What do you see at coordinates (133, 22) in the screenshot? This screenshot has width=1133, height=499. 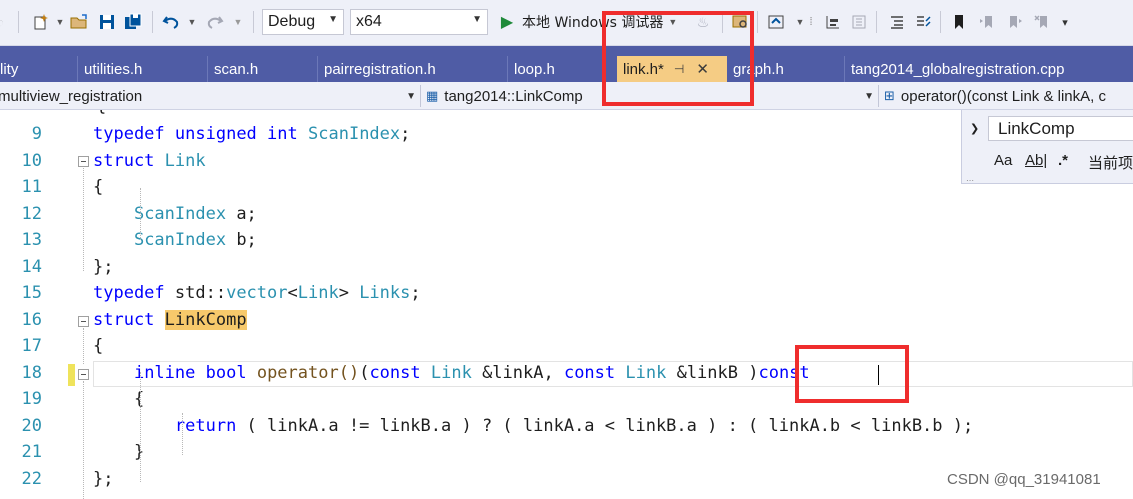 I see `save-all-icon` at bounding box center [133, 22].